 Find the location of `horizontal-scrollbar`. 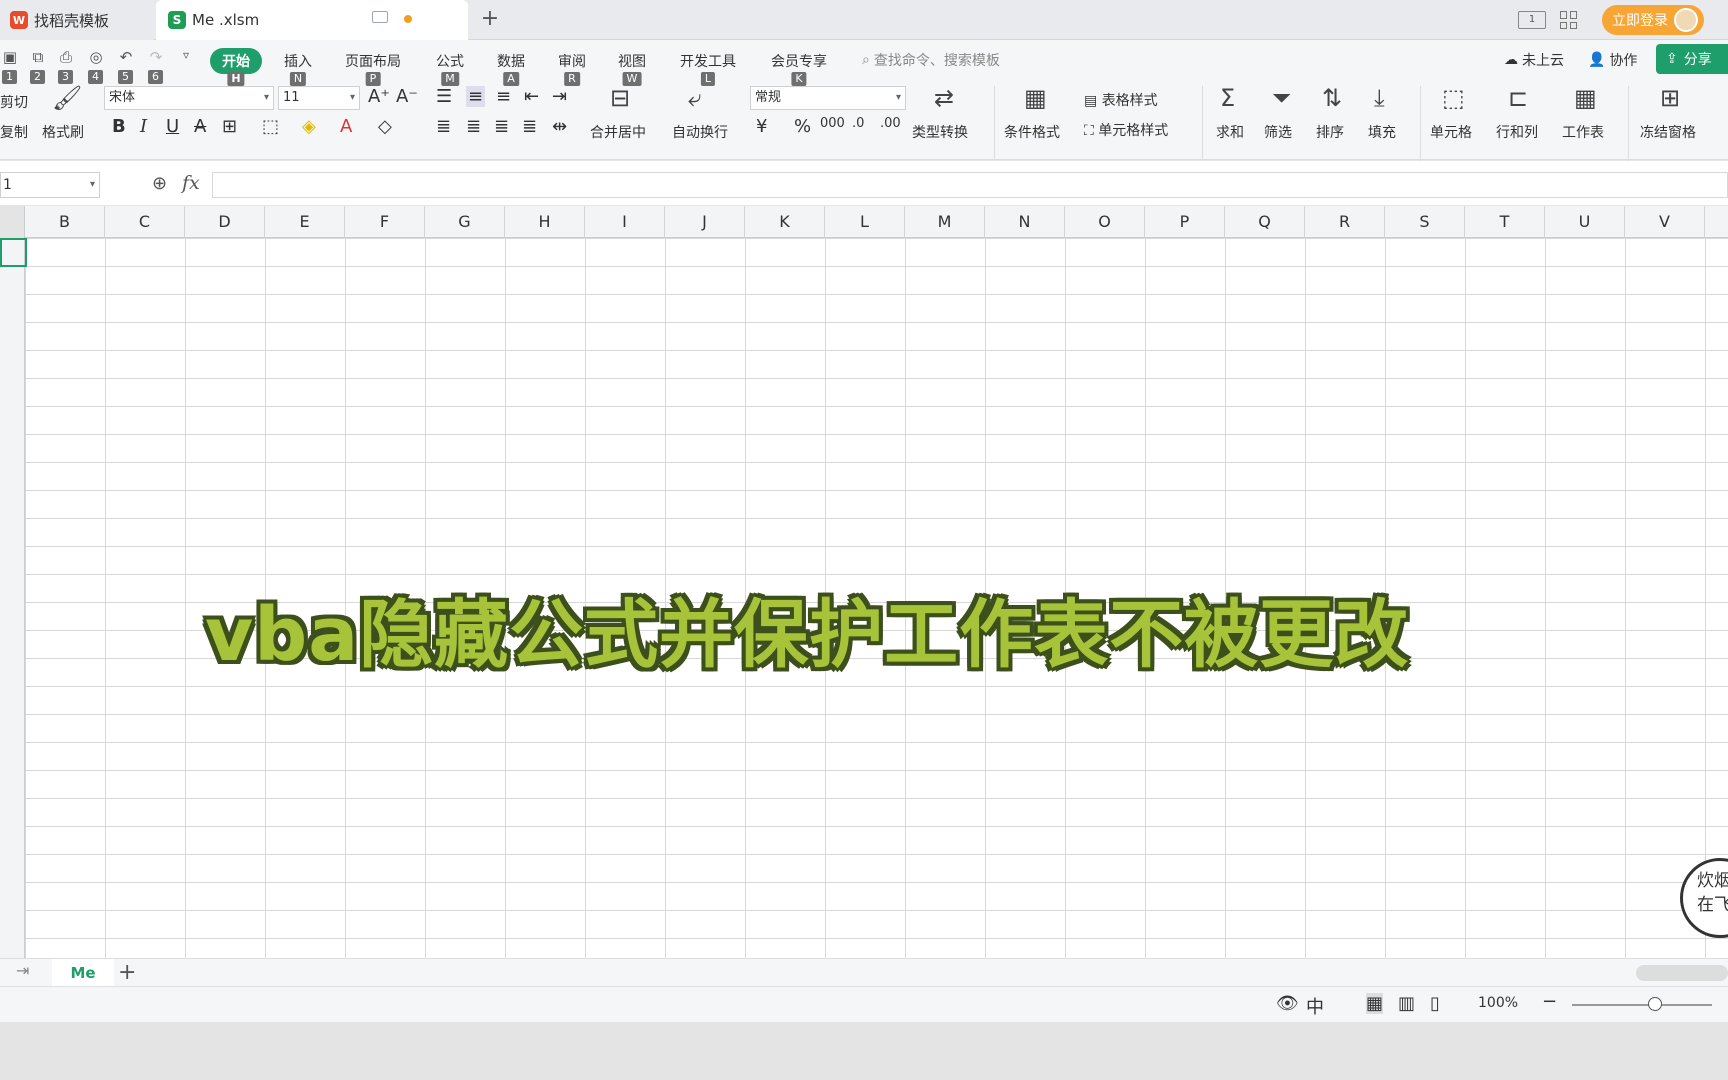

horizontal-scrollbar is located at coordinates (1682, 973).